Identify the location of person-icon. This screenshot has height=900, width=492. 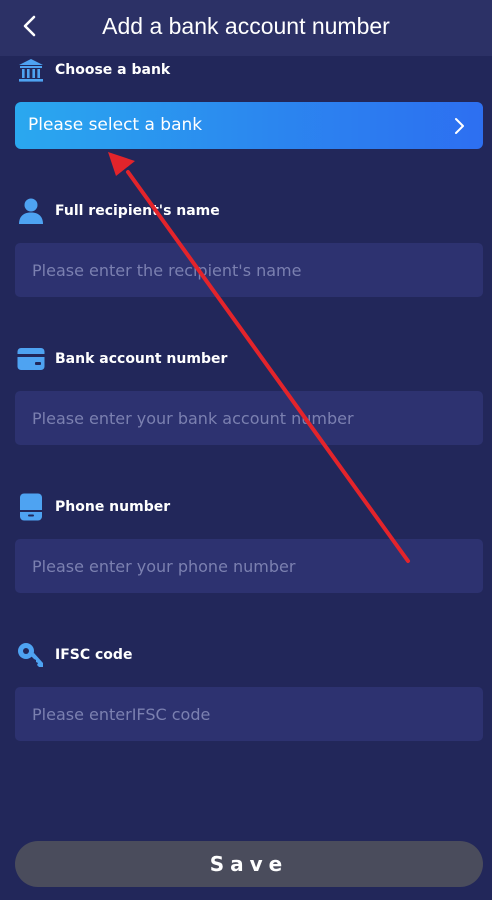
(31, 211).